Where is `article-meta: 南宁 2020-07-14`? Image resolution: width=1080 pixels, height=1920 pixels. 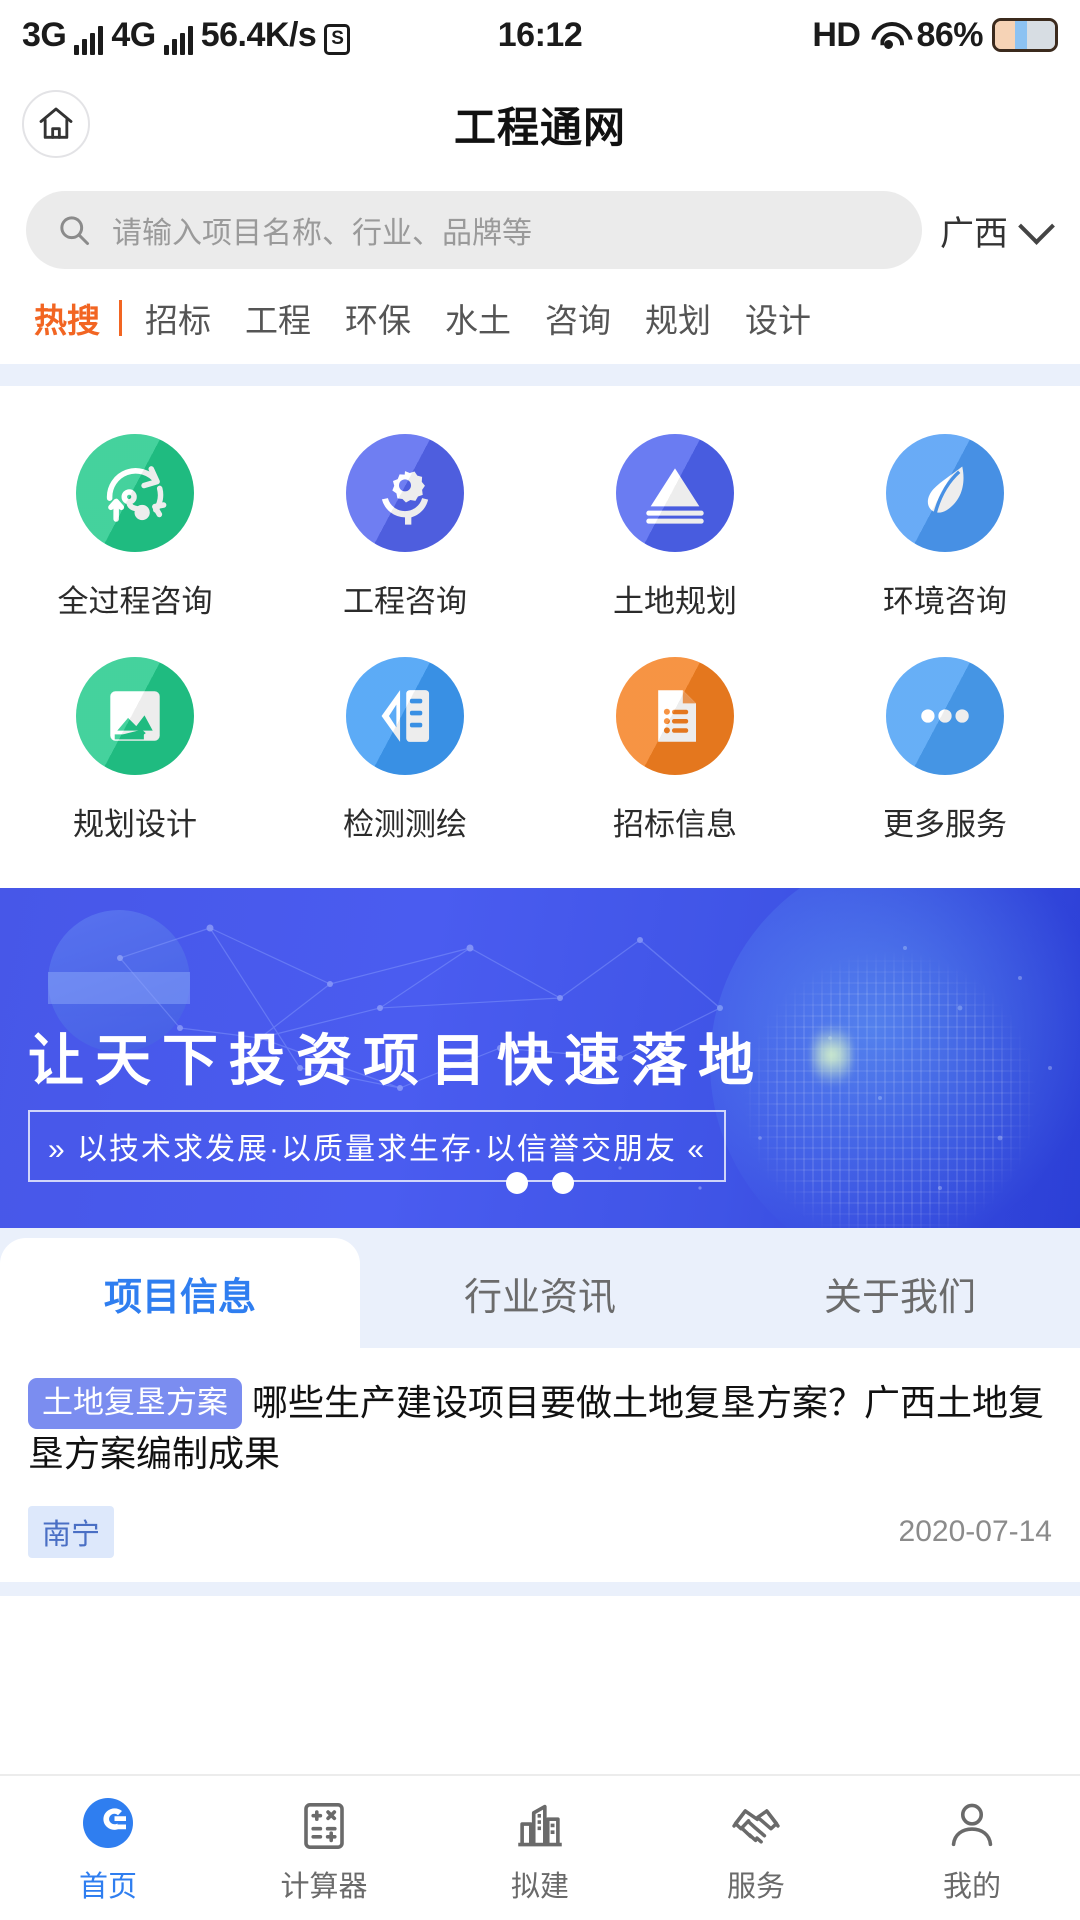
article-meta: 南宁 2020-07-14 is located at coordinates (540, 1532).